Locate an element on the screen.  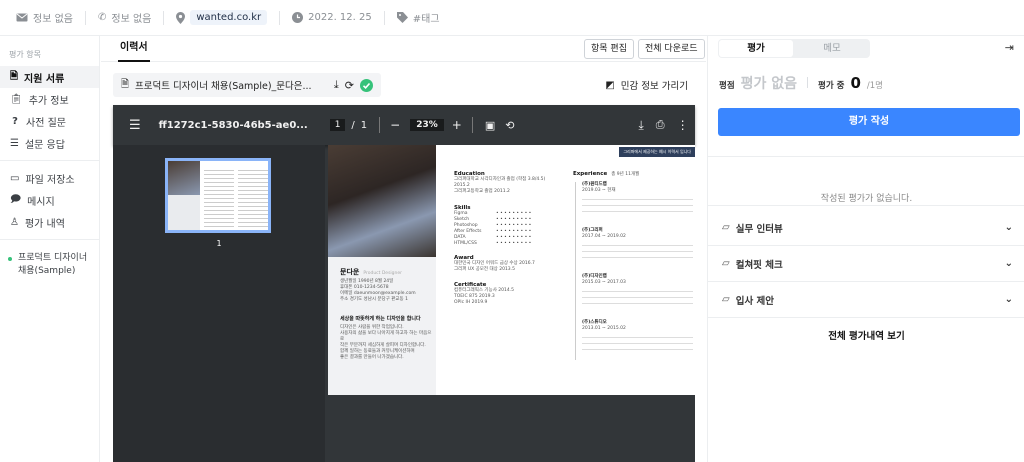
refresh-icon: ⟳ is located at coordinates (349, 85).